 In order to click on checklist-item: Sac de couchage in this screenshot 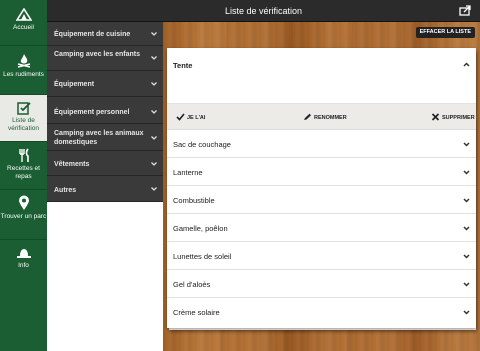, I will do `click(321, 144)`.